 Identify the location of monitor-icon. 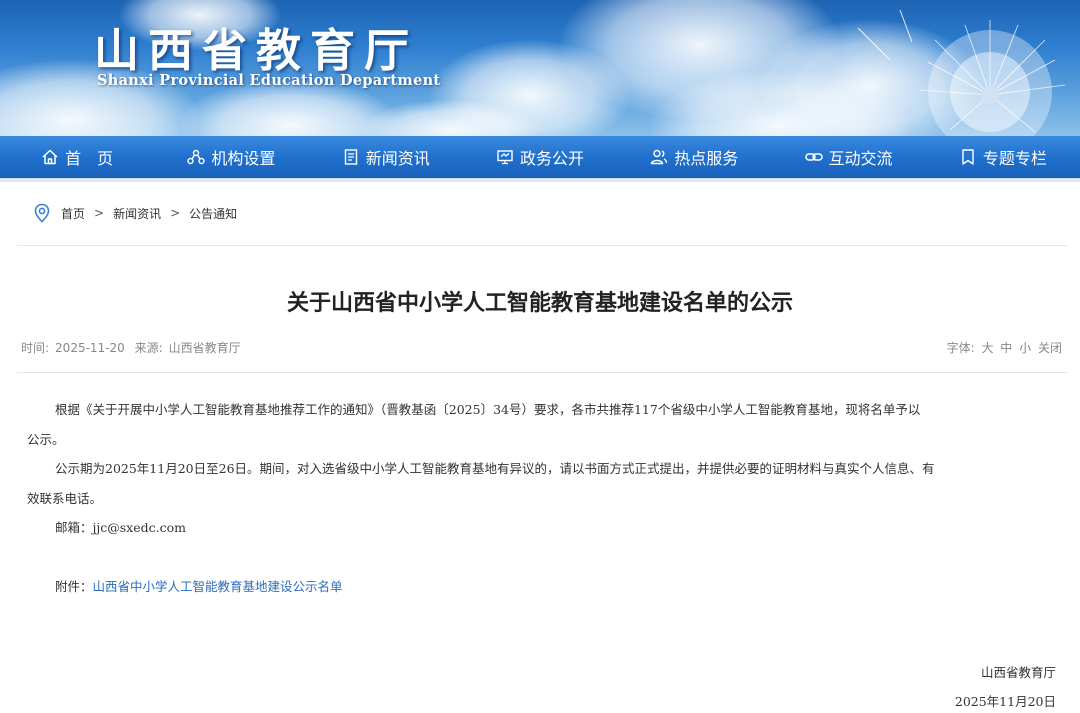
(505, 156).